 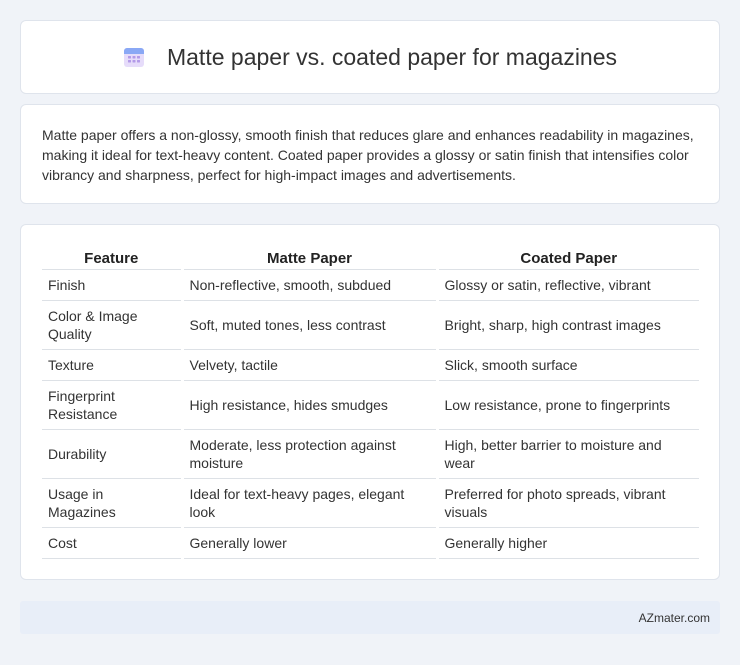 I want to click on column-header-matte: Matte Paper, so click(x=310, y=257).